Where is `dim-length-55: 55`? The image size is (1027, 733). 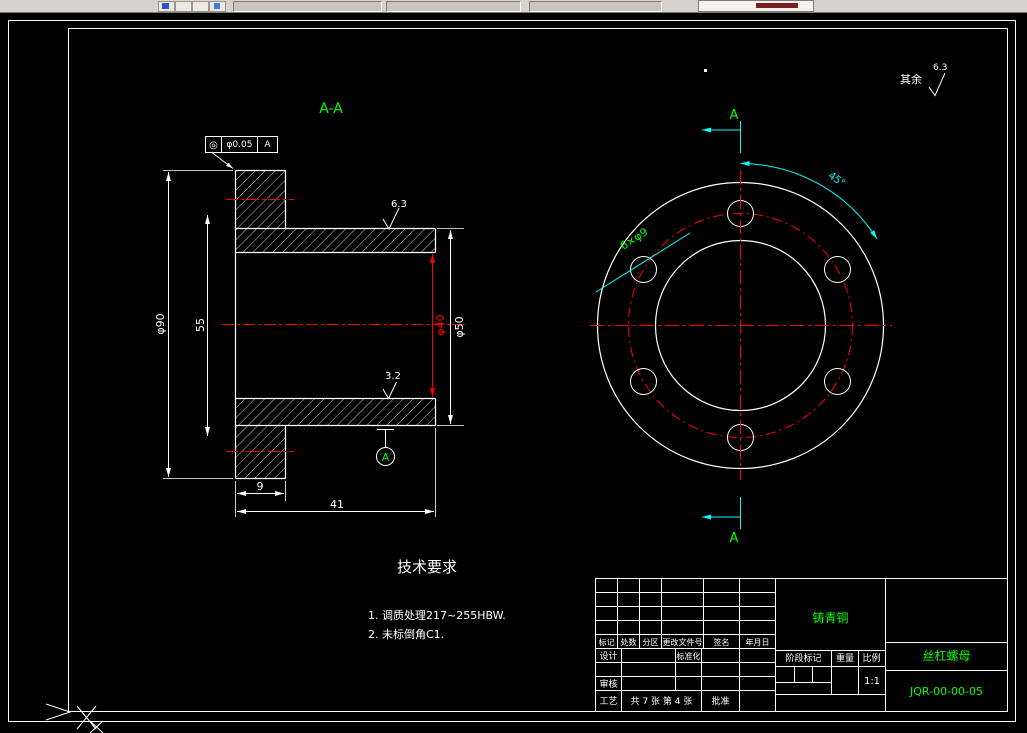 dim-length-55: 55 is located at coordinates (202, 325).